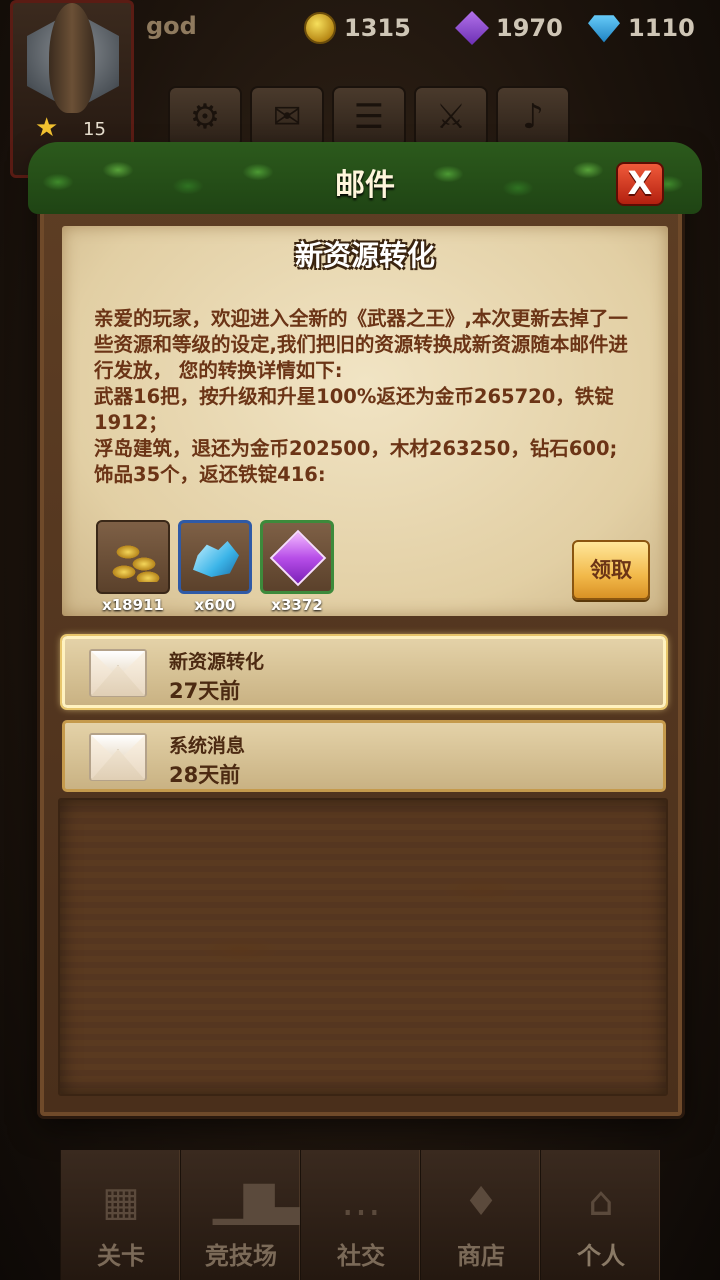  I want to click on attachments: x18911 x600 x3372, so click(215, 567).